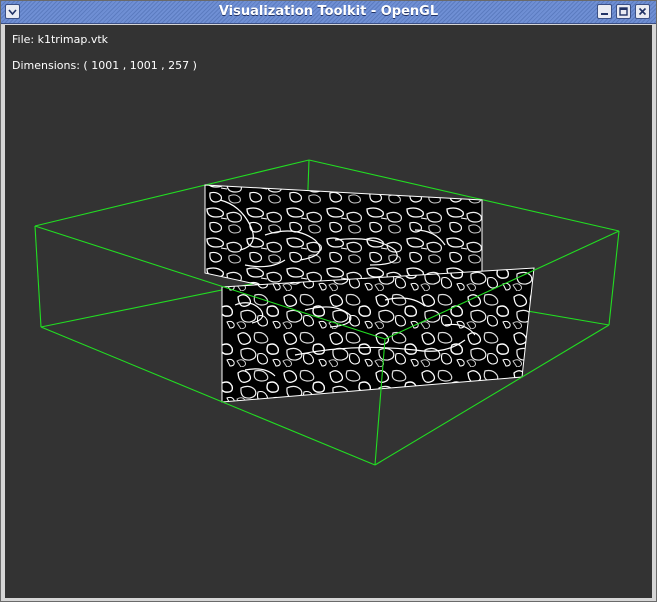 The image size is (657, 602). I want to click on file-name: k1trimap.vtk, so click(73, 39).